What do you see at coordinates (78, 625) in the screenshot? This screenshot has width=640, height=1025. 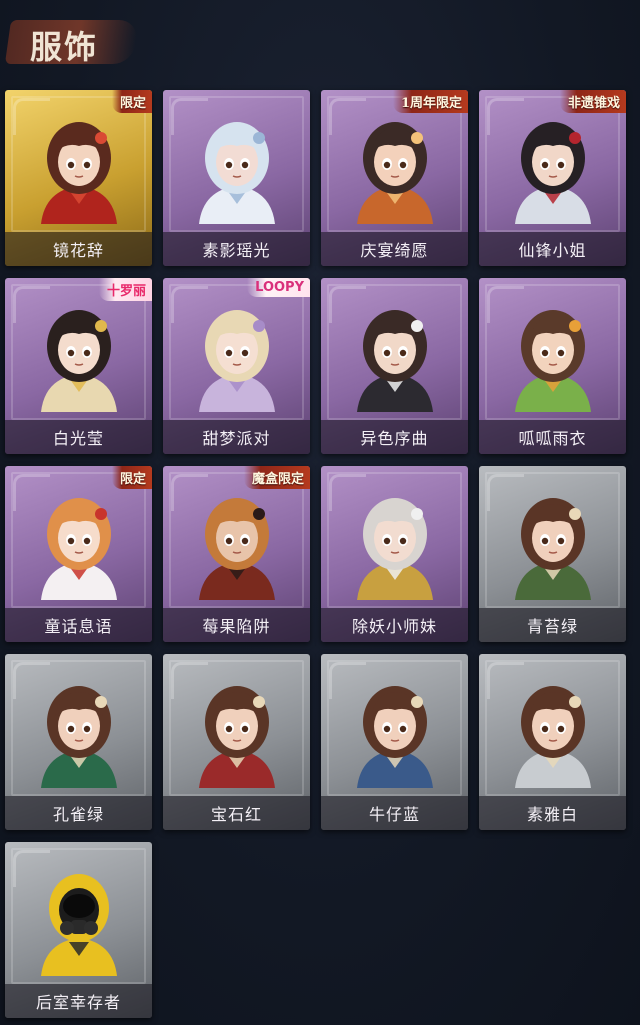 I see `costume-name: 童话息语` at bounding box center [78, 625].